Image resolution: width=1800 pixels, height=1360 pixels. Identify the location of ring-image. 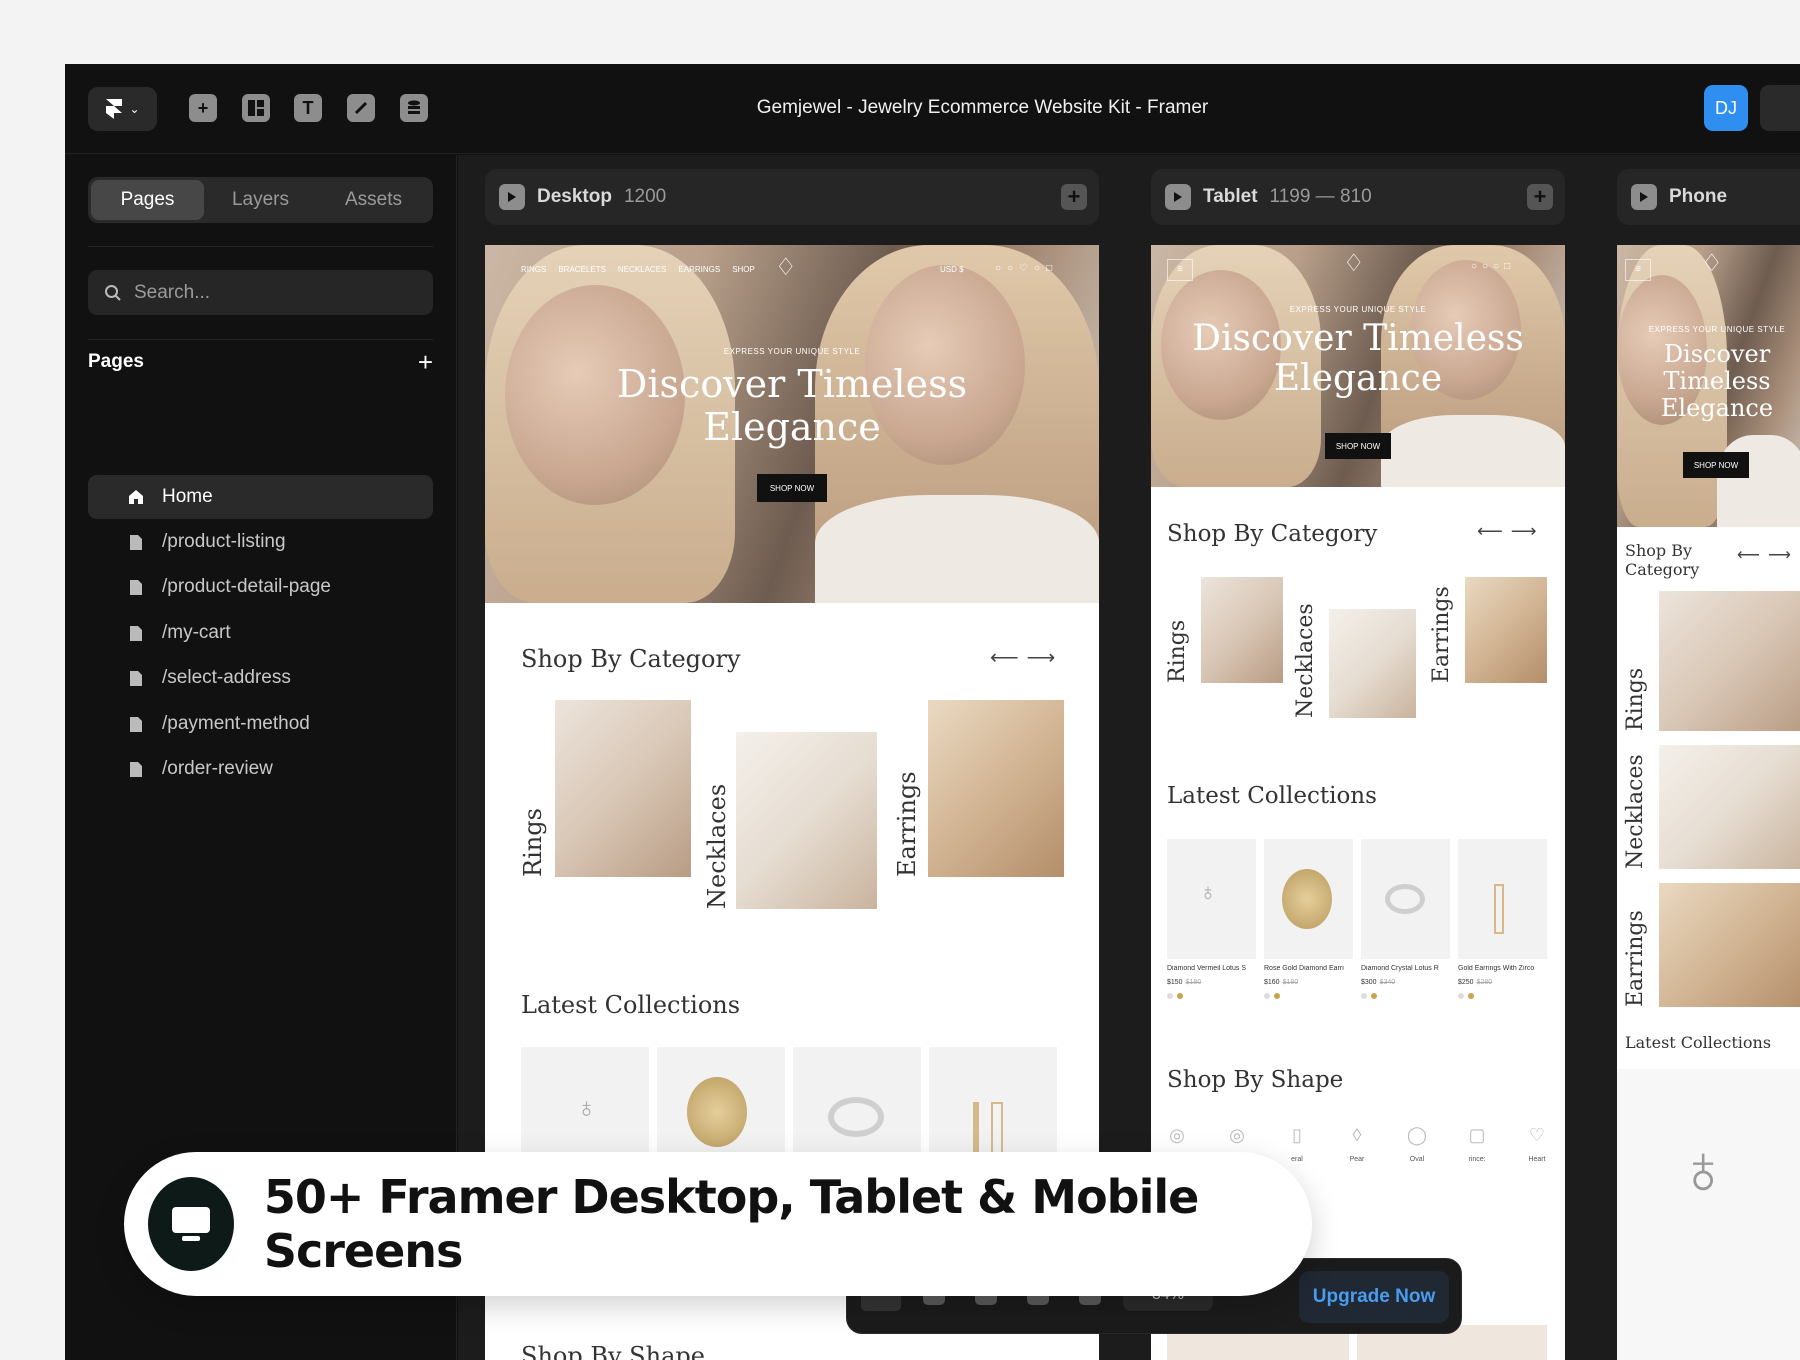
(1405, 899).